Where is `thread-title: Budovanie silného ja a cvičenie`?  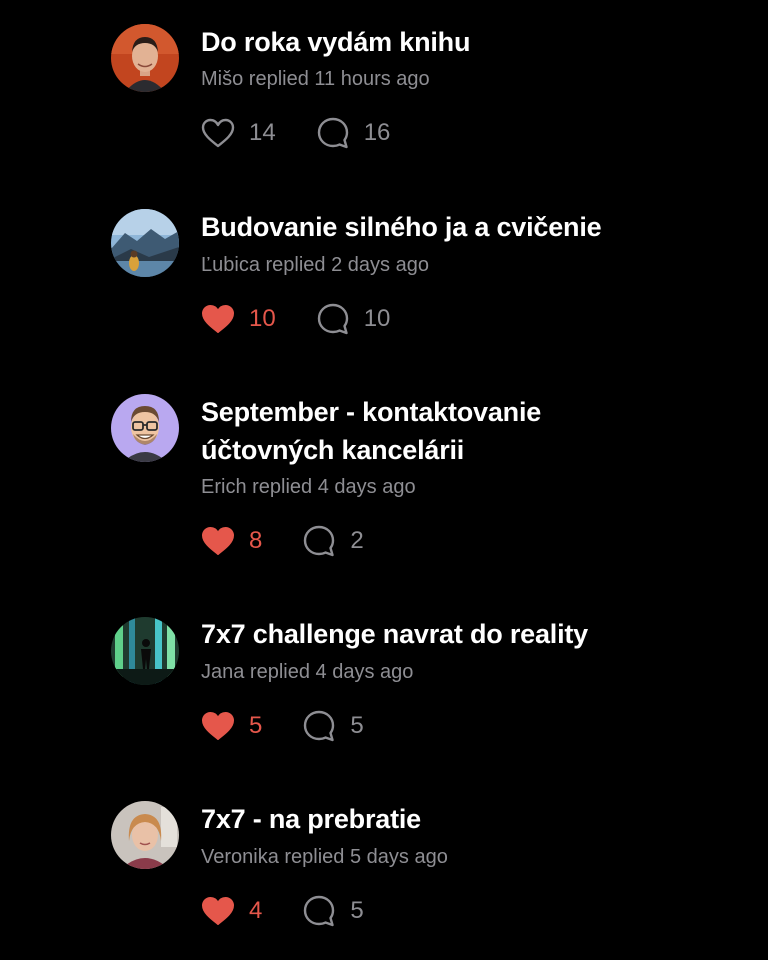 thread-title: Budovanie silného ja a cvičenie is located at coordinates (471, 227).